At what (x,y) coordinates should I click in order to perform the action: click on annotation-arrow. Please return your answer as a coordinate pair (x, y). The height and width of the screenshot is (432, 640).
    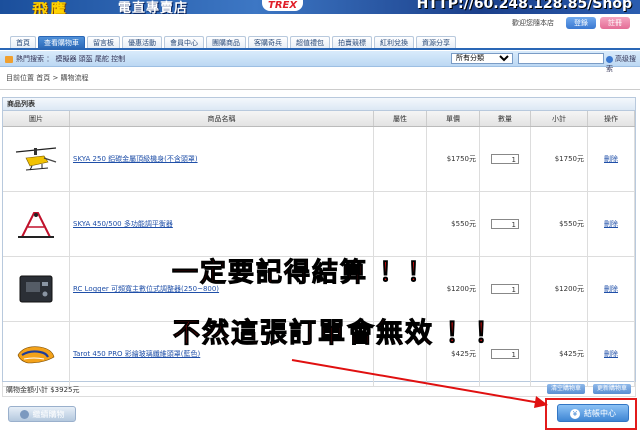
    Looking at the image, I should click on (419, 383).